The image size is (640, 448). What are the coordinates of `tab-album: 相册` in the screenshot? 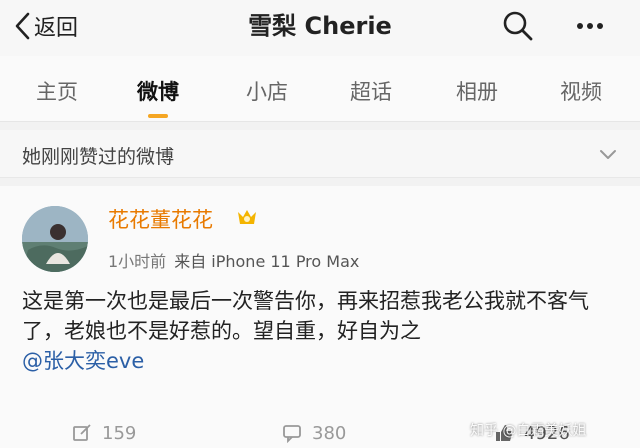 It's located at (477, 91).